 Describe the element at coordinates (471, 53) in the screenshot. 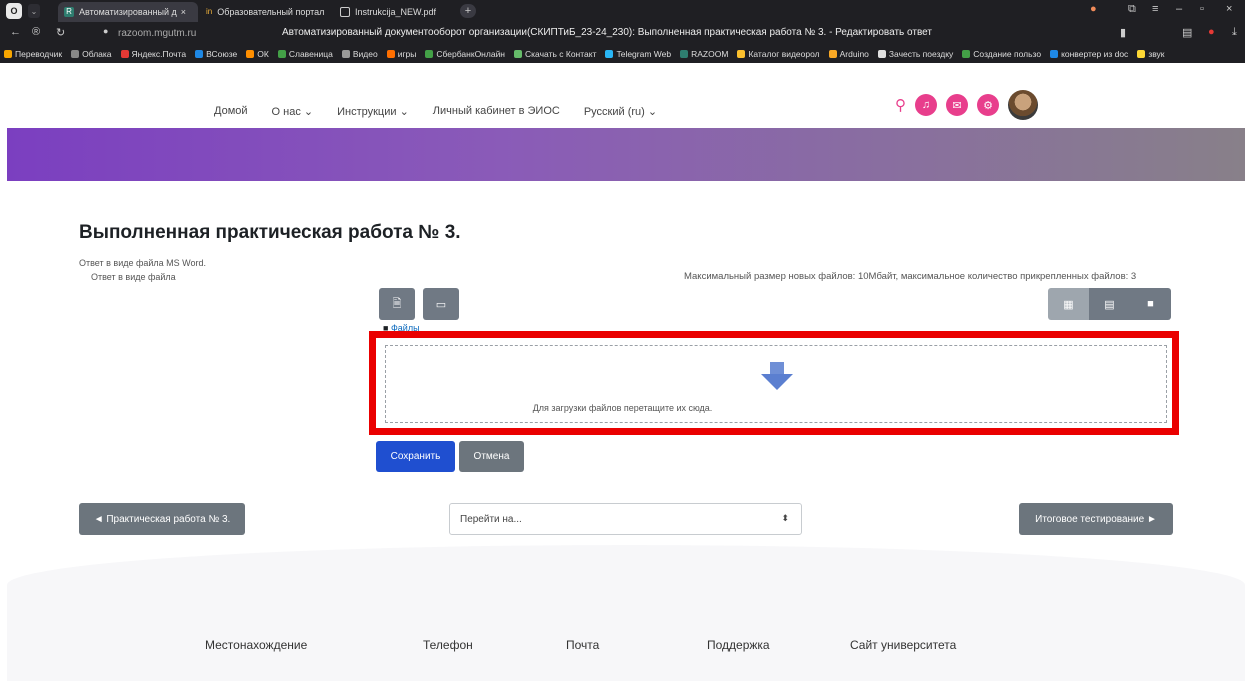

I see `bookmark-label: СбербанкОнлайн` at that location.